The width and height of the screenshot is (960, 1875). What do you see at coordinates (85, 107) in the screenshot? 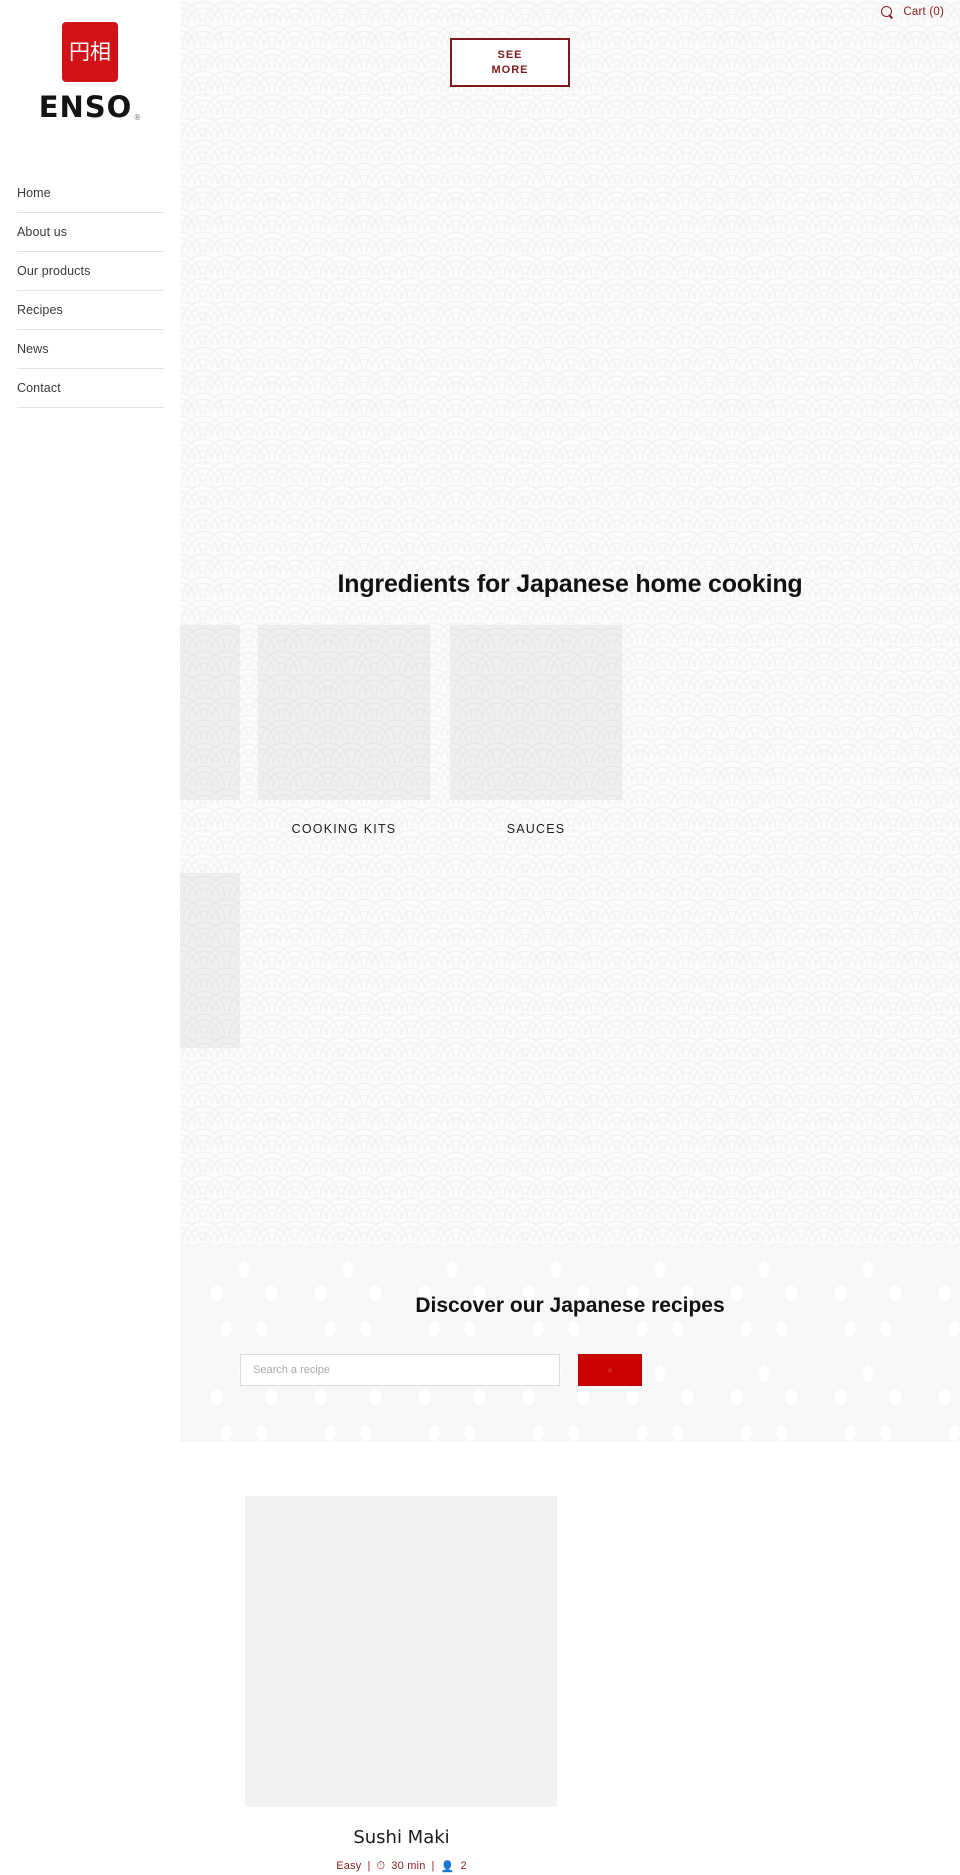
I see `logo-wordmark-text: ENSO` at bounding box center [85, 107].